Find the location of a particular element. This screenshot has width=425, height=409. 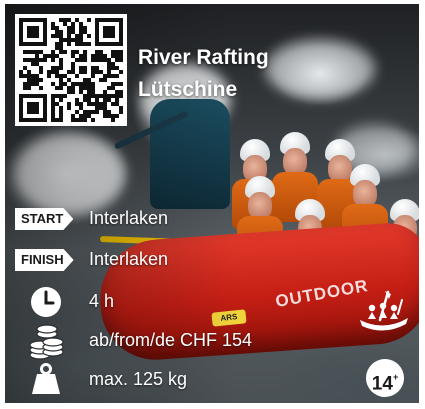

finish-tag: FINISH is located at coordinates (44, 260).